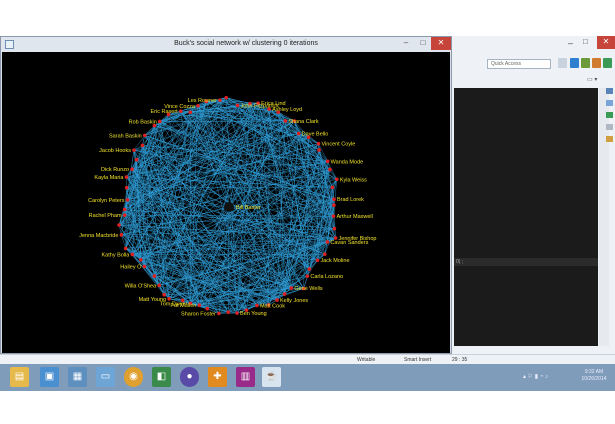 This screenshot has height=424, width=615. Describe the element at coordinates (9, 44) in the screenshot. I see `java-app-icon` at that location.